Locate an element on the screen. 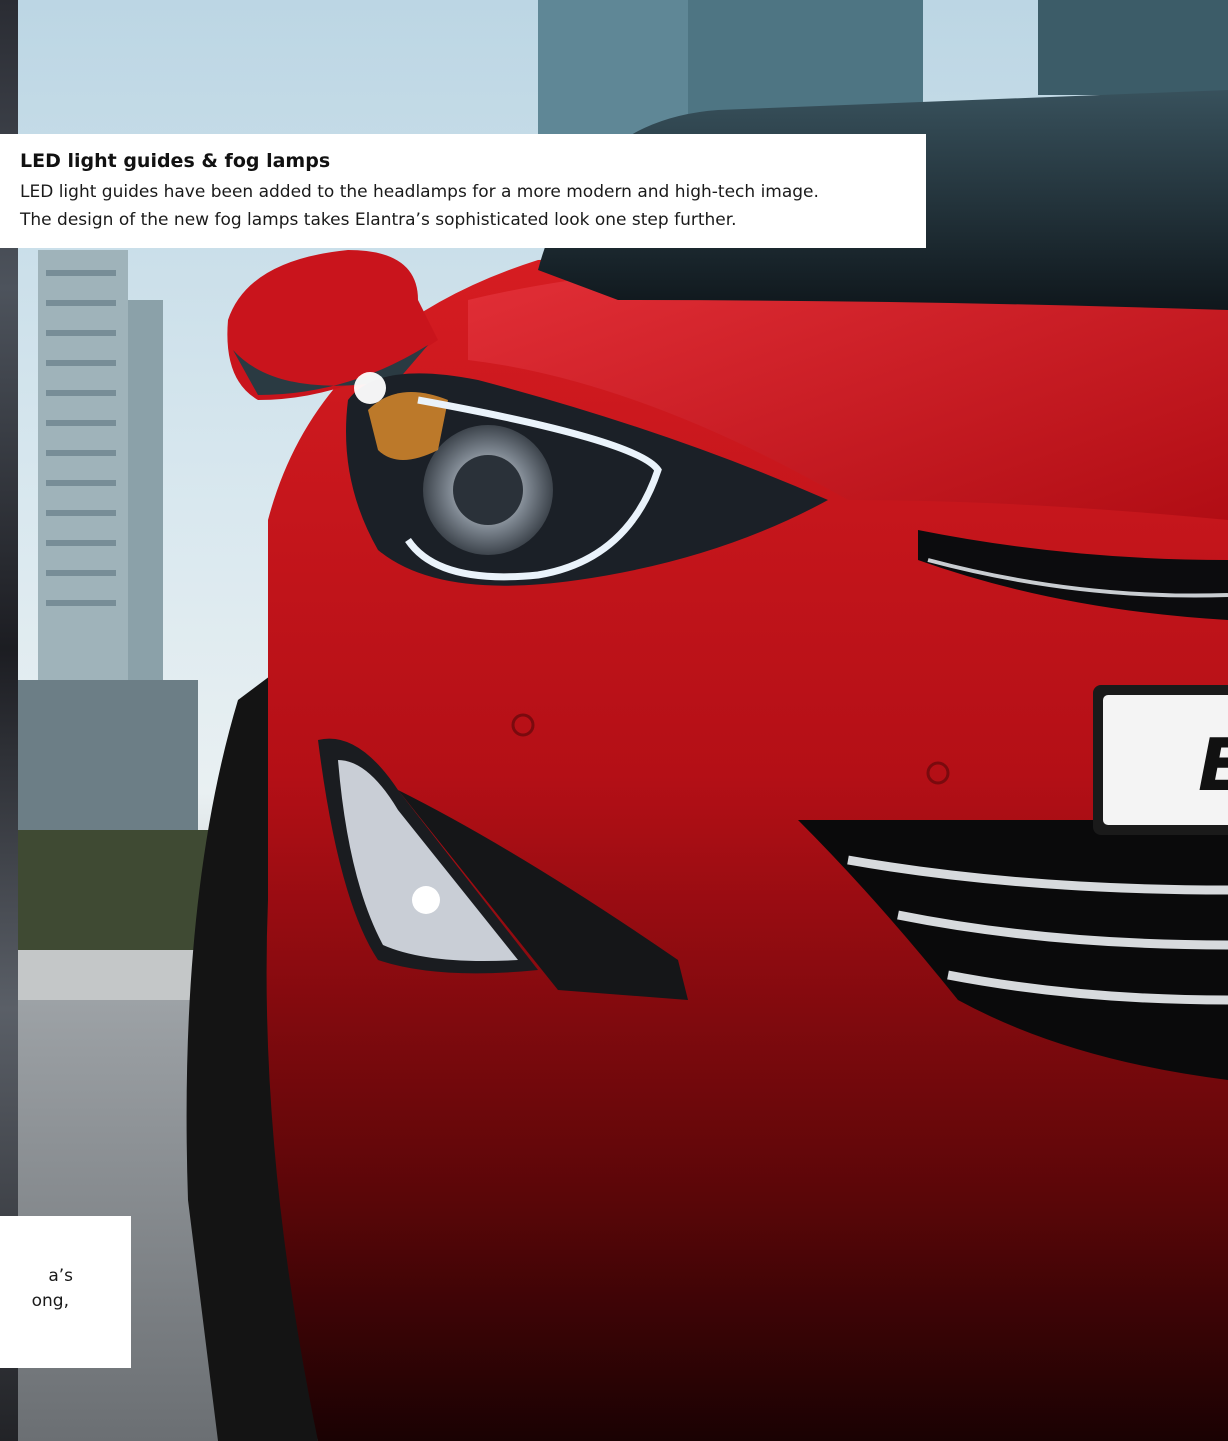 The width and height of the screenshot is (1228, 1441). tower-left is located at coordinates (83, 470).